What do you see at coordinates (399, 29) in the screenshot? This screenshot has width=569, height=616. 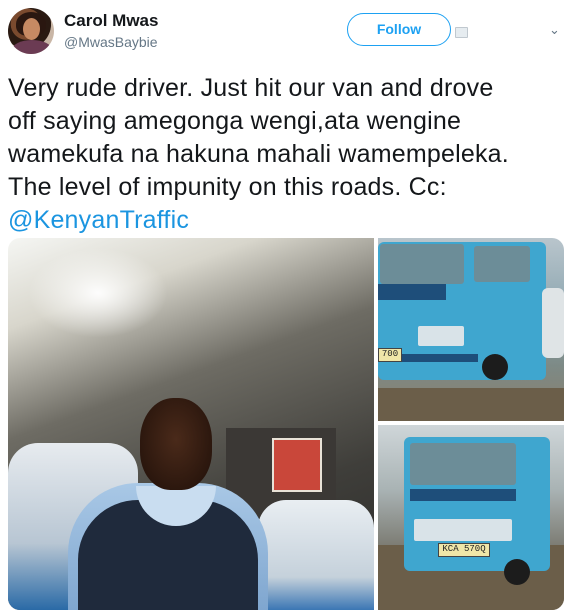 I see `follow-button: Follow` at bounding box center [399, 29].